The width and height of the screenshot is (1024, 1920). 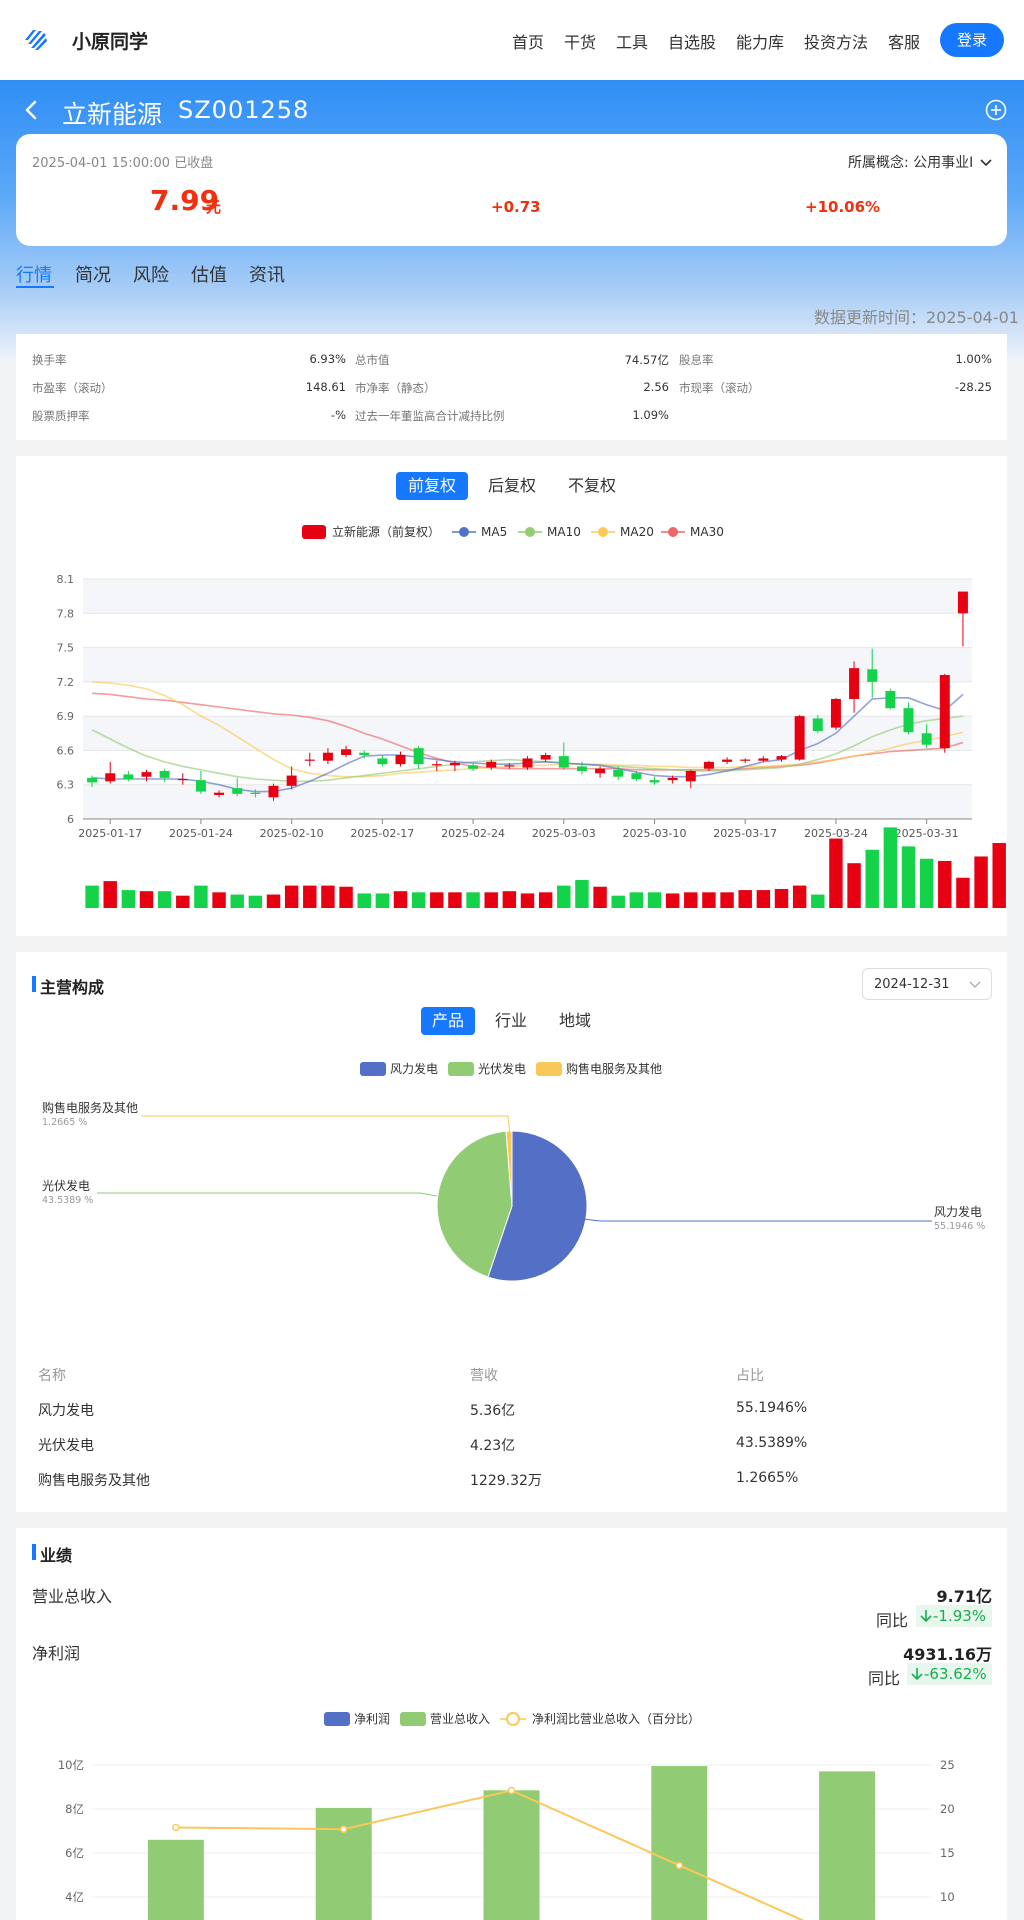 What do you see at coordinates (66, 716) in the screenshot?
I see `y-tick-label: 6.9` at bounding box center [66, 716].